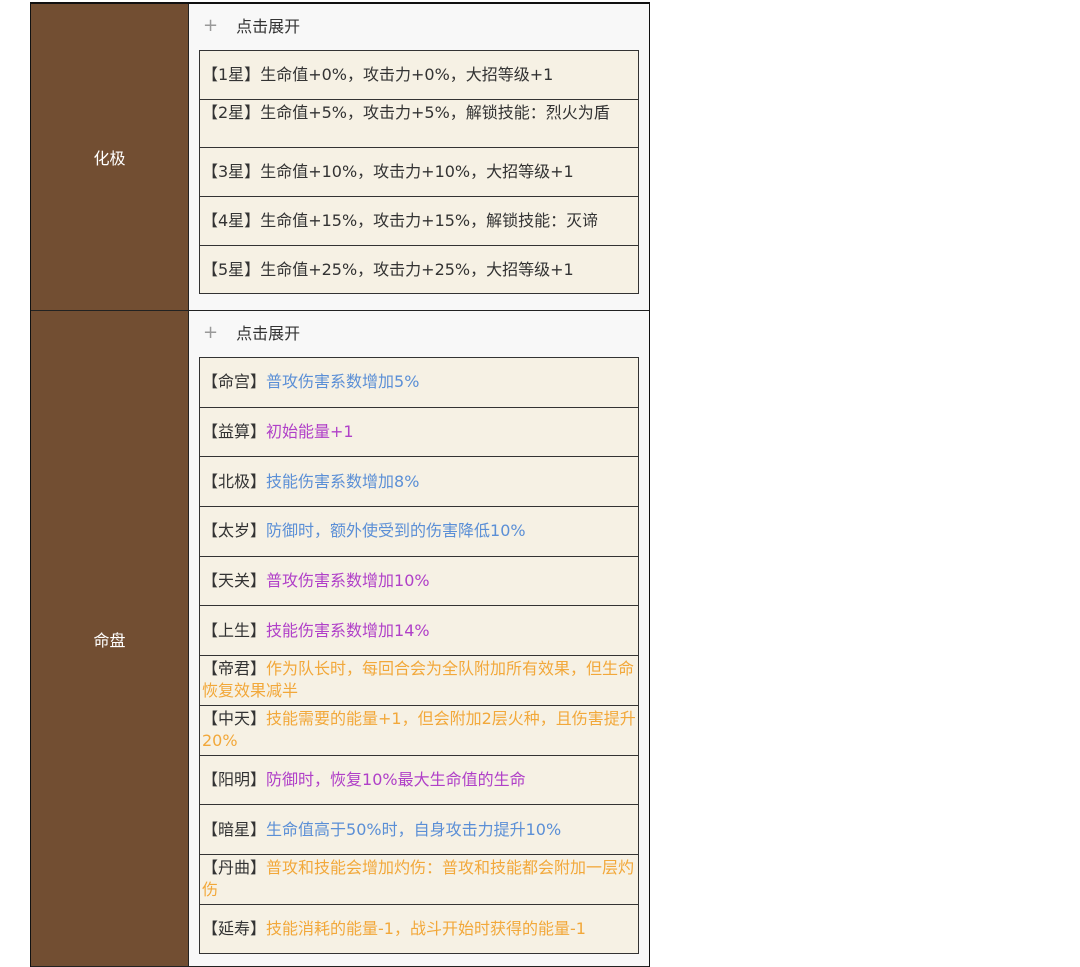 The width and height of the screenshot is (1080, 967). What do you see at coordinates (348, 630) in the screenshot?
I see `item-text: 技能伤害系数增加14%` at bounding box center [348, 630].